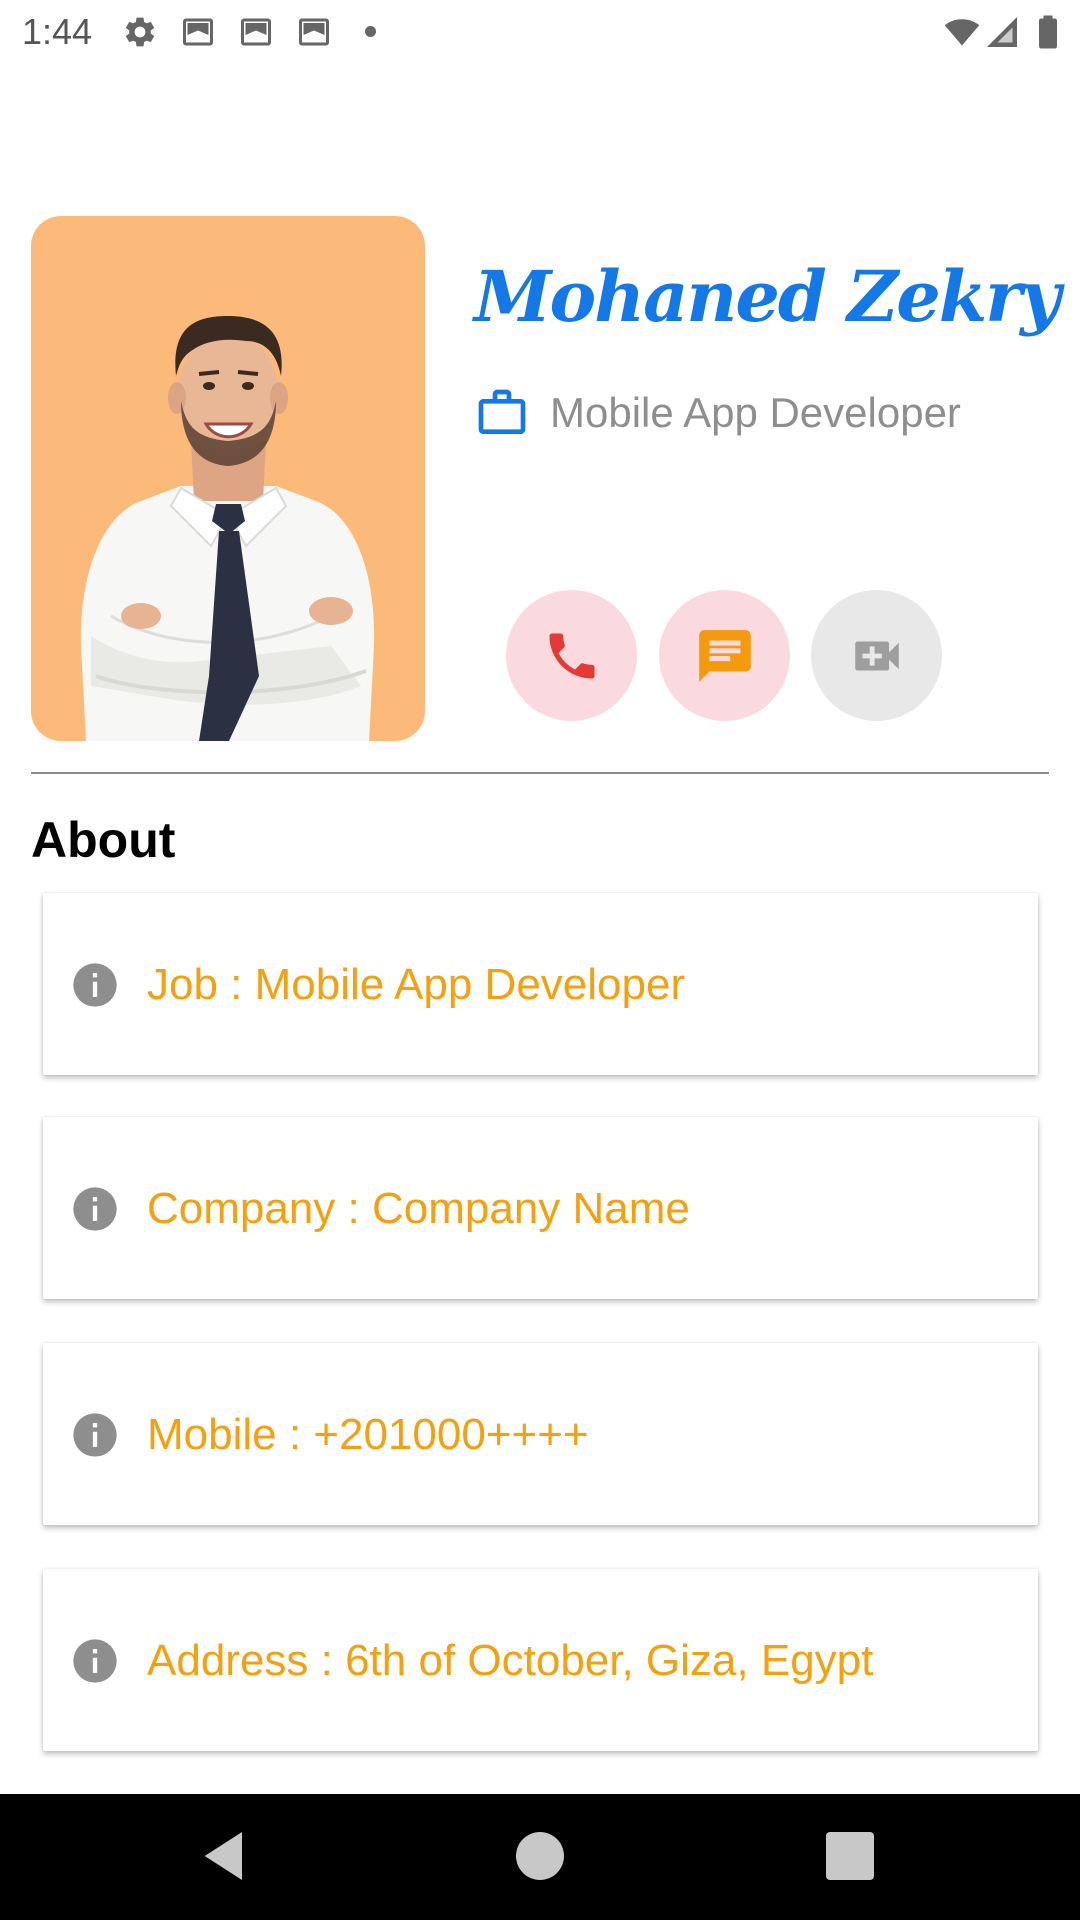  I want to click on message-icon, so click(724, 655).